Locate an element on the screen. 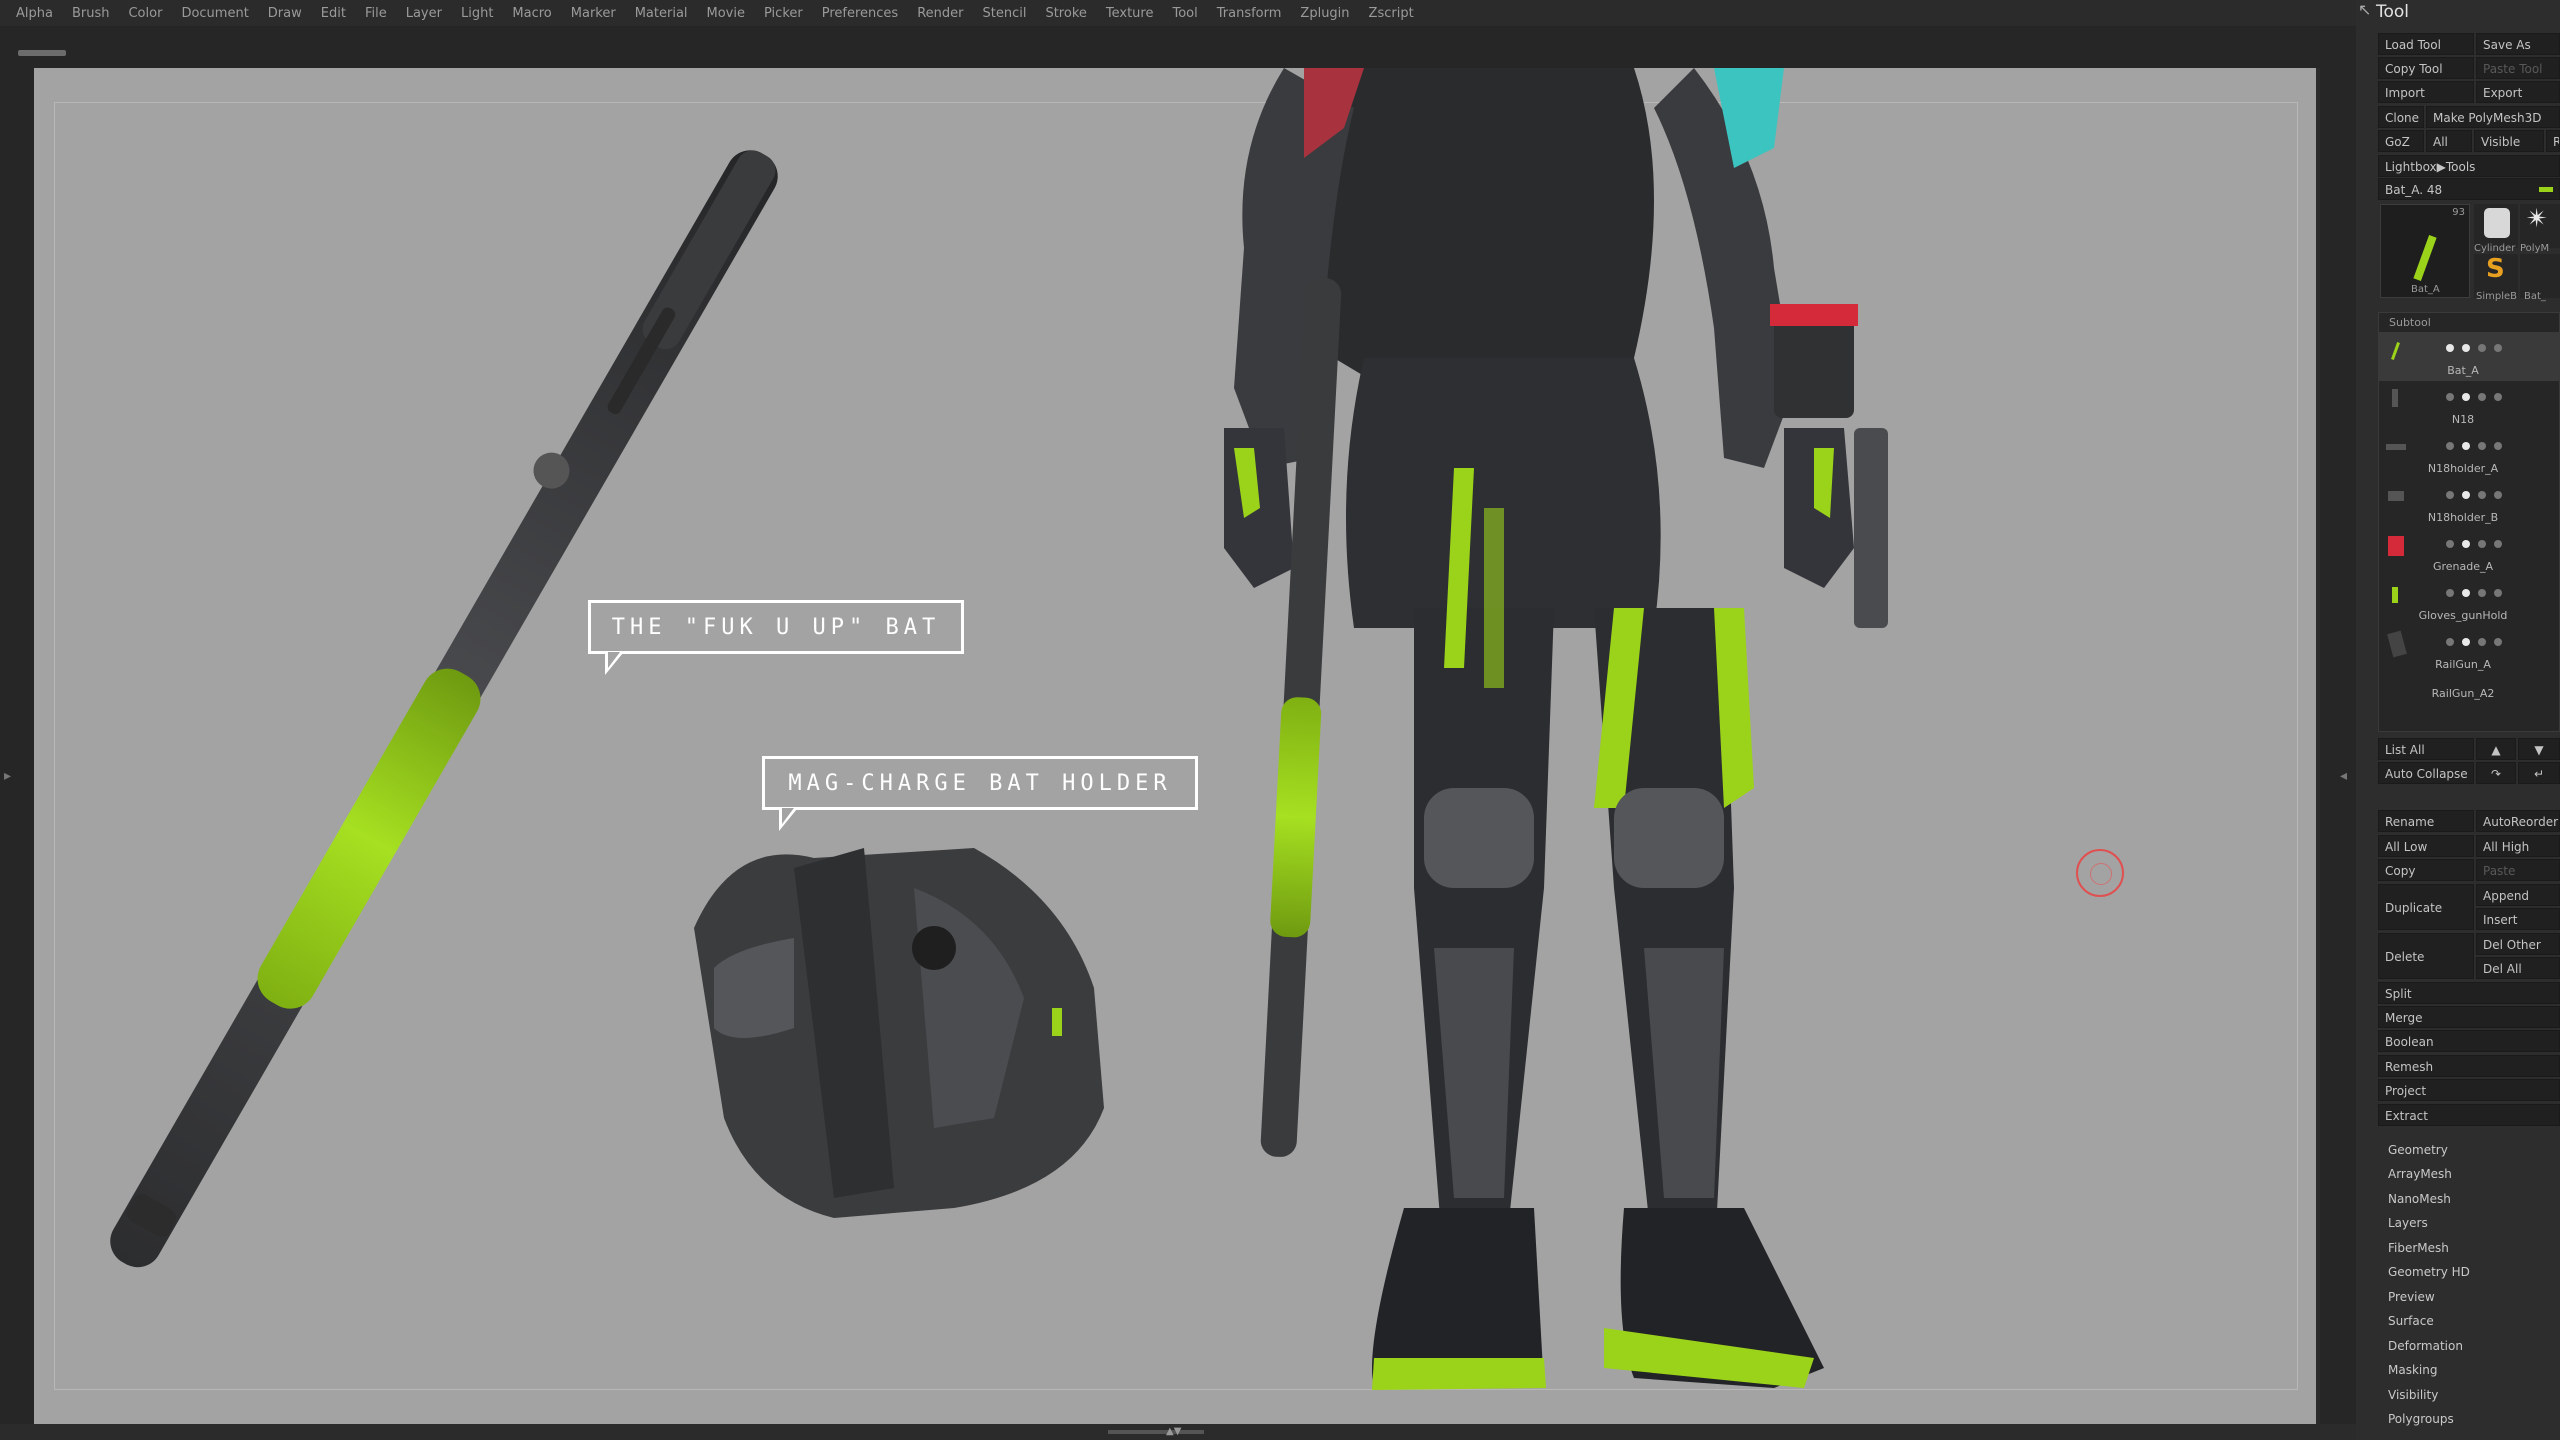 This screenshot has width=2560, height=1440. menu-preferences: Preferences is located at coordinates (860, 13).